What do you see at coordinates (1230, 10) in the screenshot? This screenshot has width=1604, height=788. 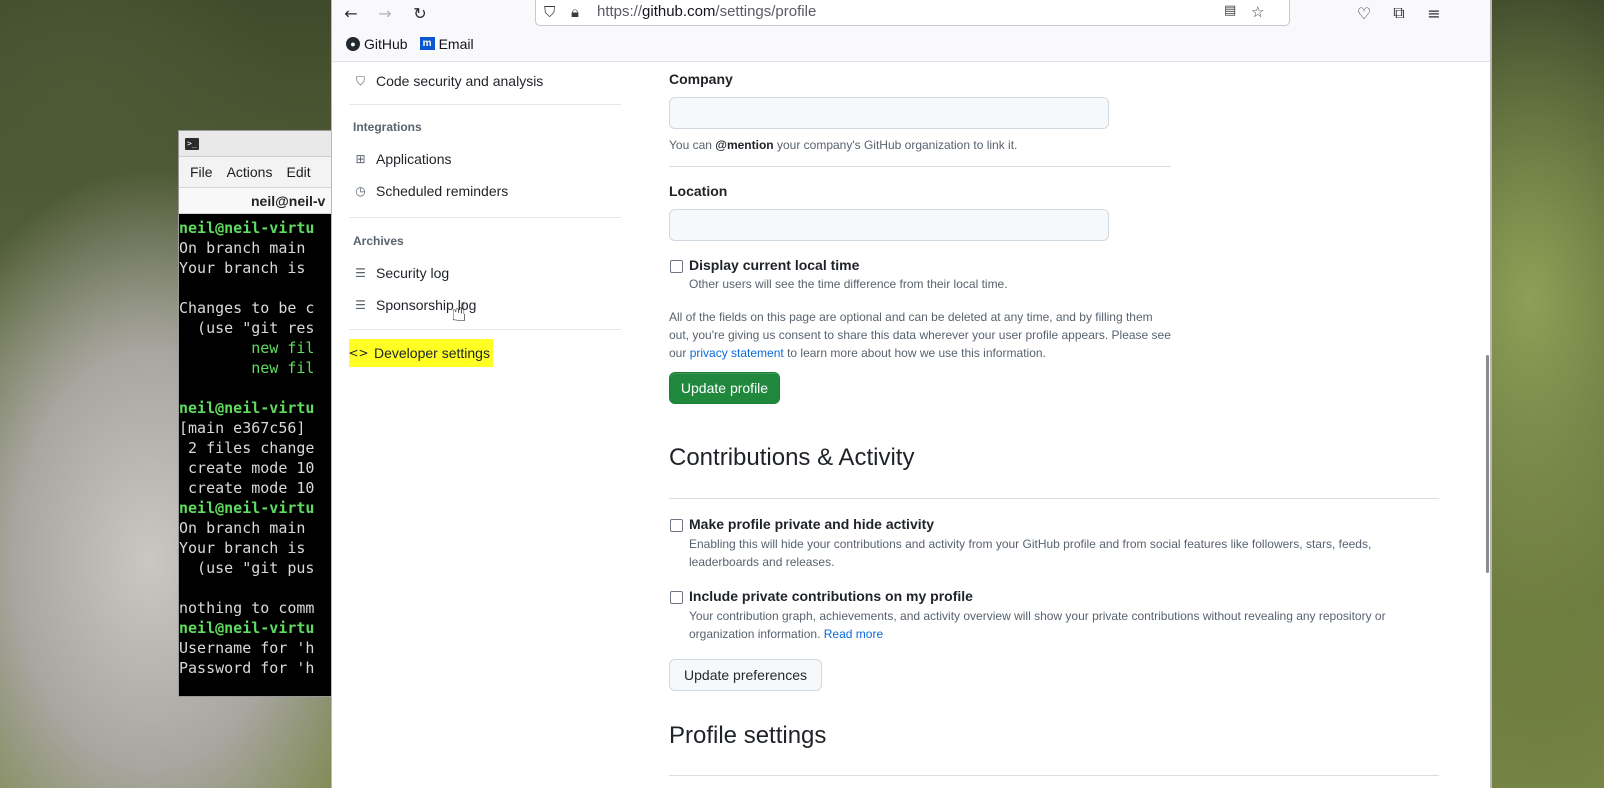 I see `reader-view-icon: ▤` at bounding box center [1230, 10].